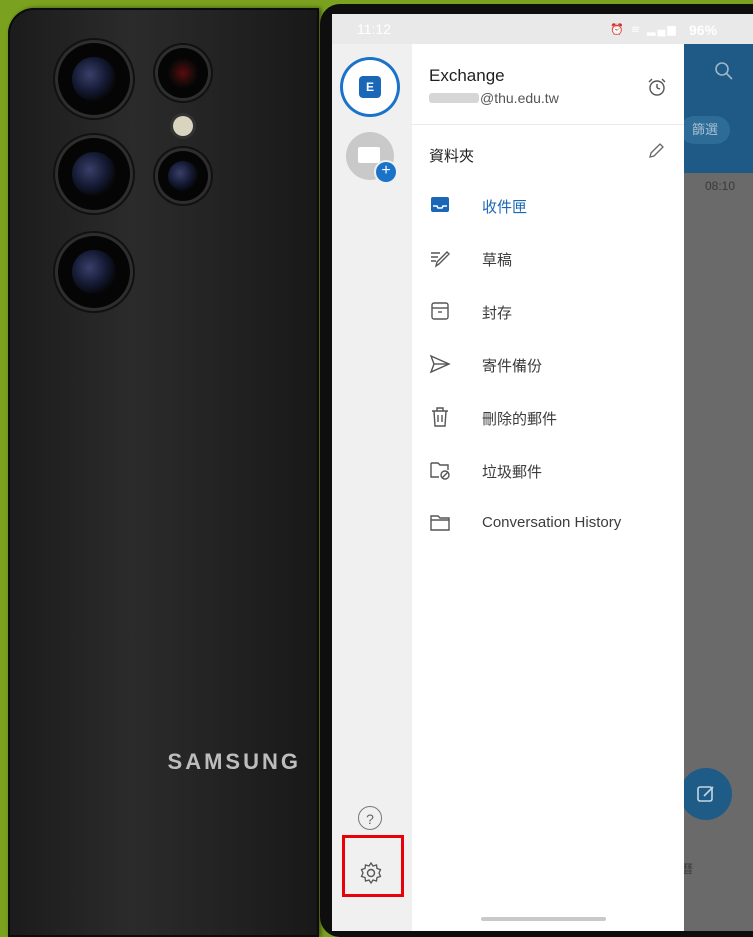 The width and height of the screenshot is (753, 937). What do you see at coordinates (452, 156) in the screenshot?
I see `folders-heading: 資料夾` at bounding box center [452, 156].